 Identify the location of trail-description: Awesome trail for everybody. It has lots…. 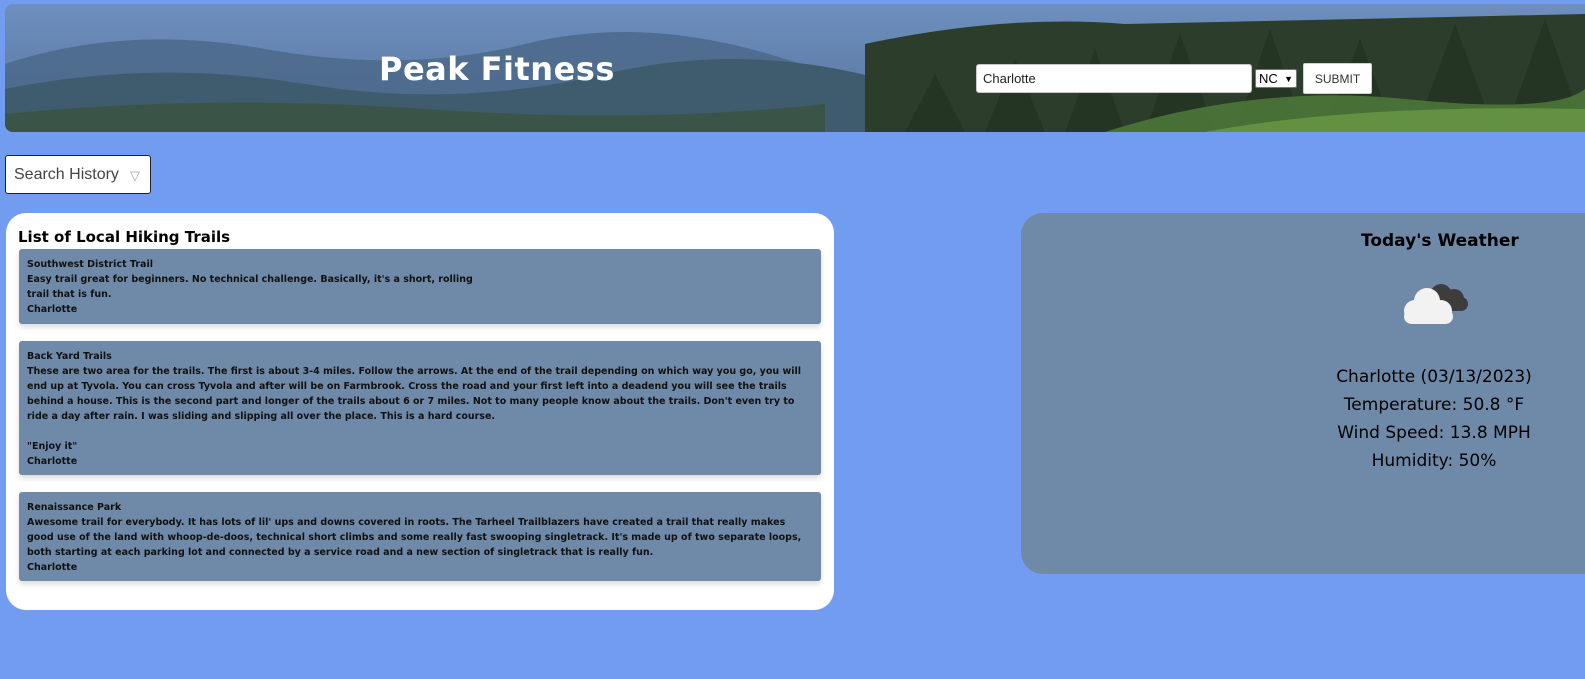
(414, 537).